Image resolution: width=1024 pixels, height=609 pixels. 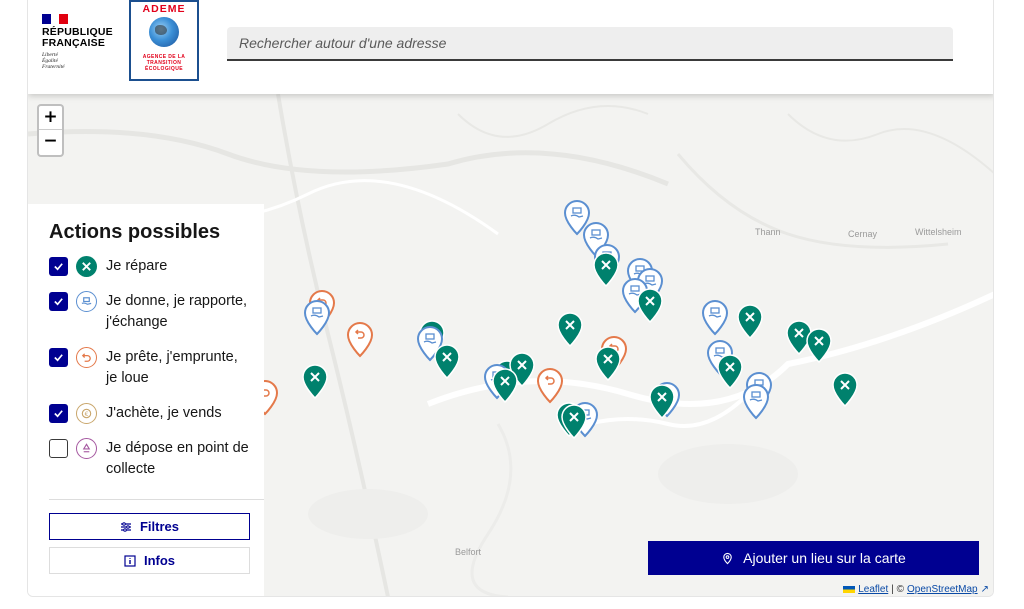 What do you see at coordinates (164, 413) in the screenshot?
I see `filter-label-buy: J'achète, je vends` at bounding box center [164, 413].